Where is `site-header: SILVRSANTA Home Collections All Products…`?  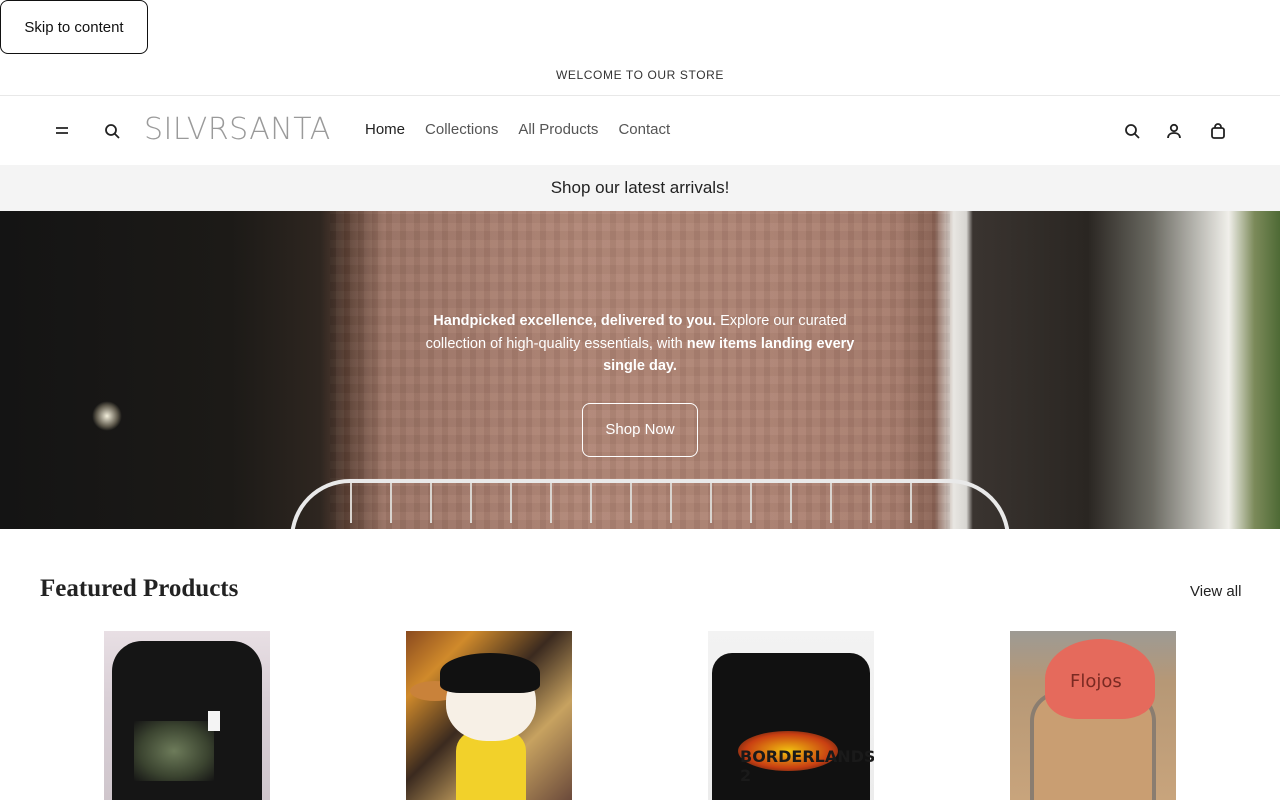 site-header: SILVRSANTA Home Collections All Products… is located at coordinates (640, 131).